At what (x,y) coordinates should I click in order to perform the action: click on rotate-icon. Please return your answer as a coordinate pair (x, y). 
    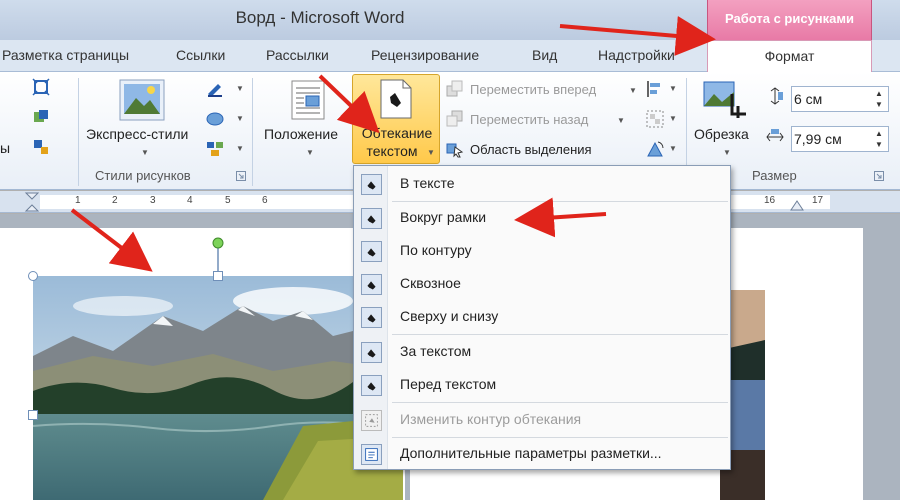
    Looking at the image, I should click on (655, 149).